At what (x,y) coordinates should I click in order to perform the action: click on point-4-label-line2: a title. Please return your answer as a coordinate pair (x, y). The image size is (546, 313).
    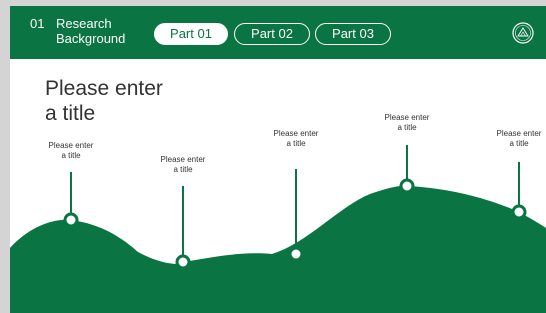
    Looking at the image, I should click on (407, 127).